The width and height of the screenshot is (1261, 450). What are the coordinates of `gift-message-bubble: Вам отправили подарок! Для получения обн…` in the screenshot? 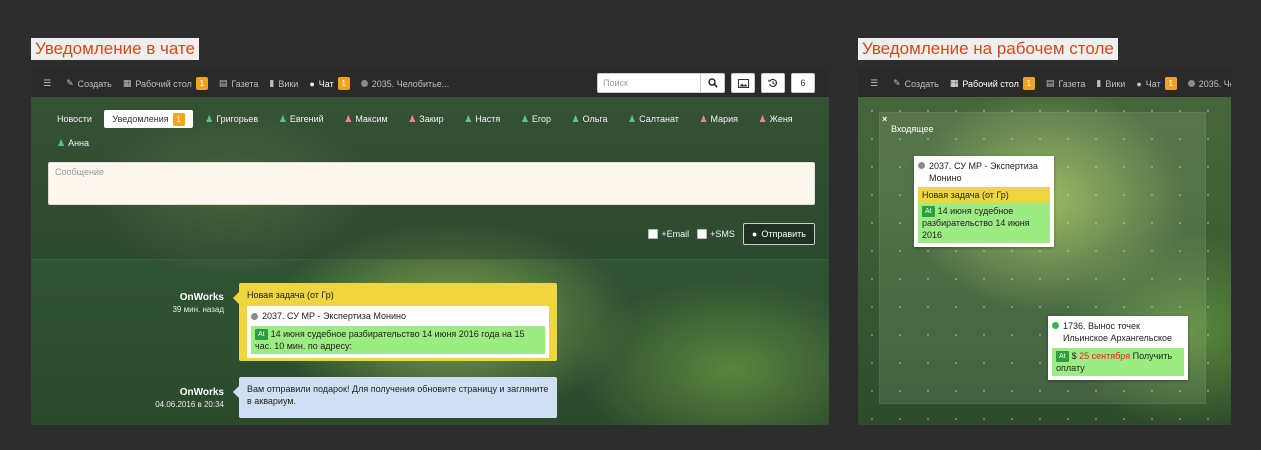 It's located at (395, 397).